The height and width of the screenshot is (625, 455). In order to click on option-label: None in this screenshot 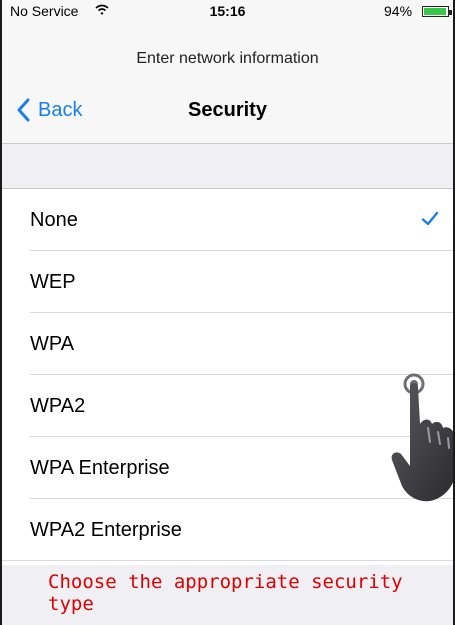, I will do `click(54, 220)`.